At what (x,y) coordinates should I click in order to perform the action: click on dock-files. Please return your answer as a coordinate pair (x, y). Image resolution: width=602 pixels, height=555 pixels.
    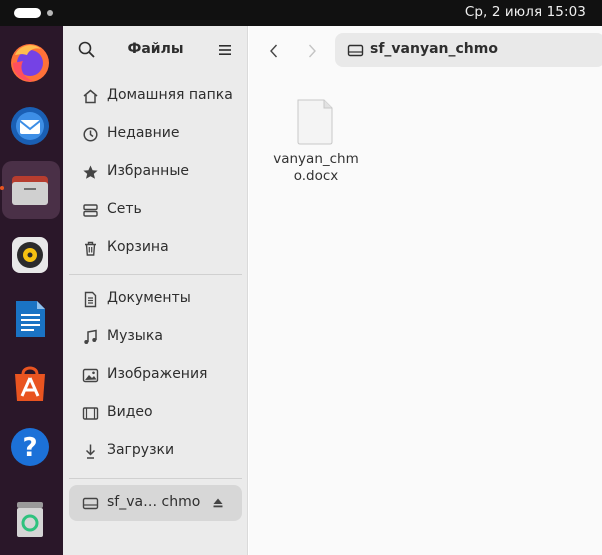
    Looking at the image, I should click on (31, 189).